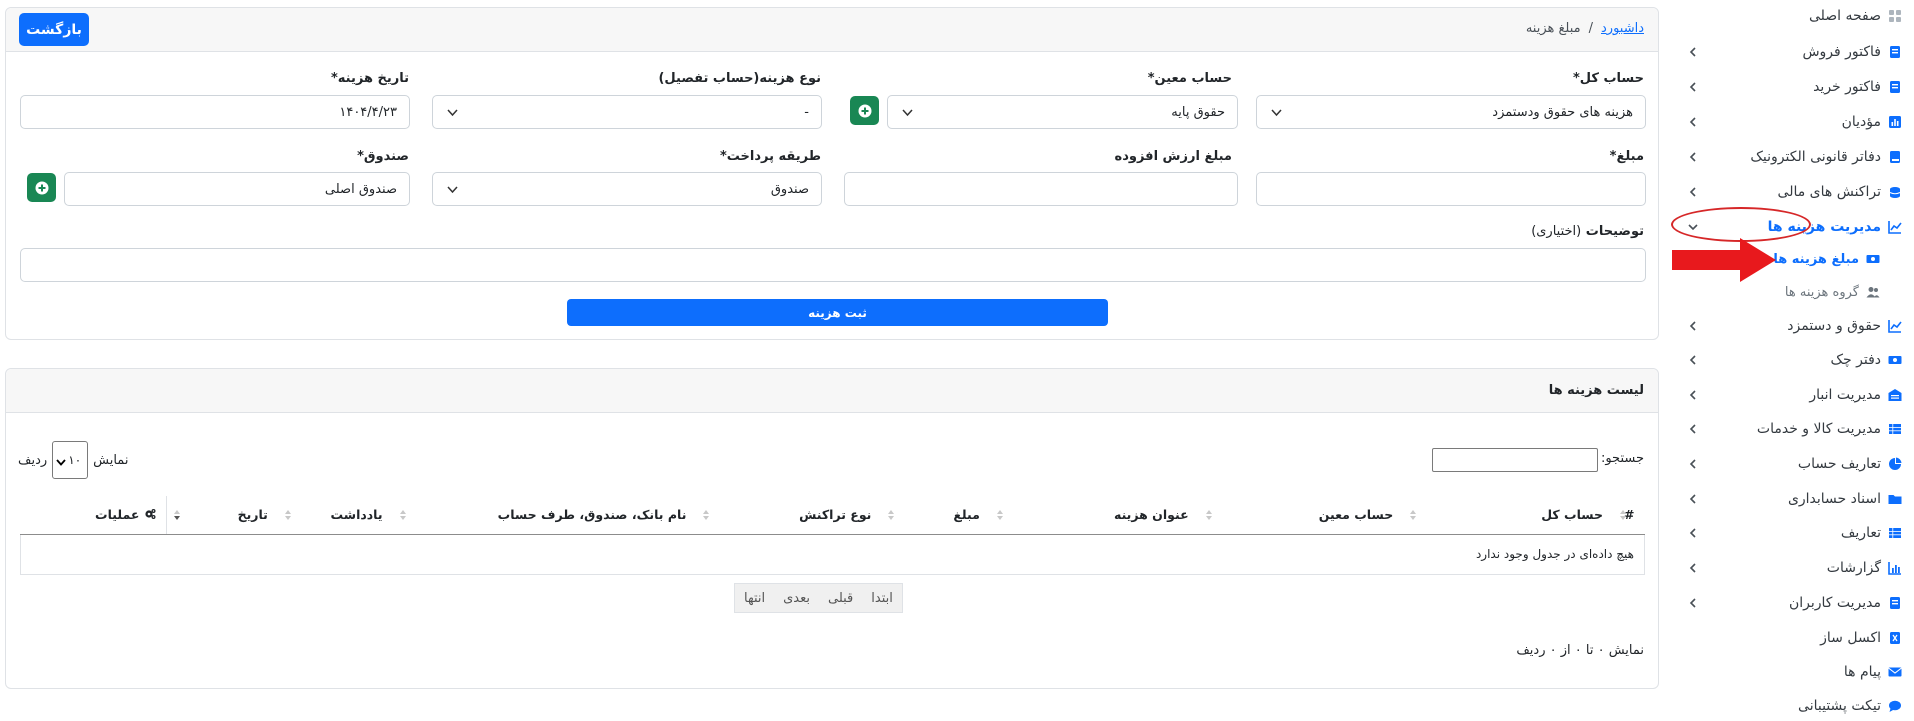 This screenshot has height=721, width=1914. What do you see at coordinates (1791, 87) in the screenshot?
I see `sidebar-item-purchase-invoice: فاکتور خرید` at bounding box center [1791, 87].